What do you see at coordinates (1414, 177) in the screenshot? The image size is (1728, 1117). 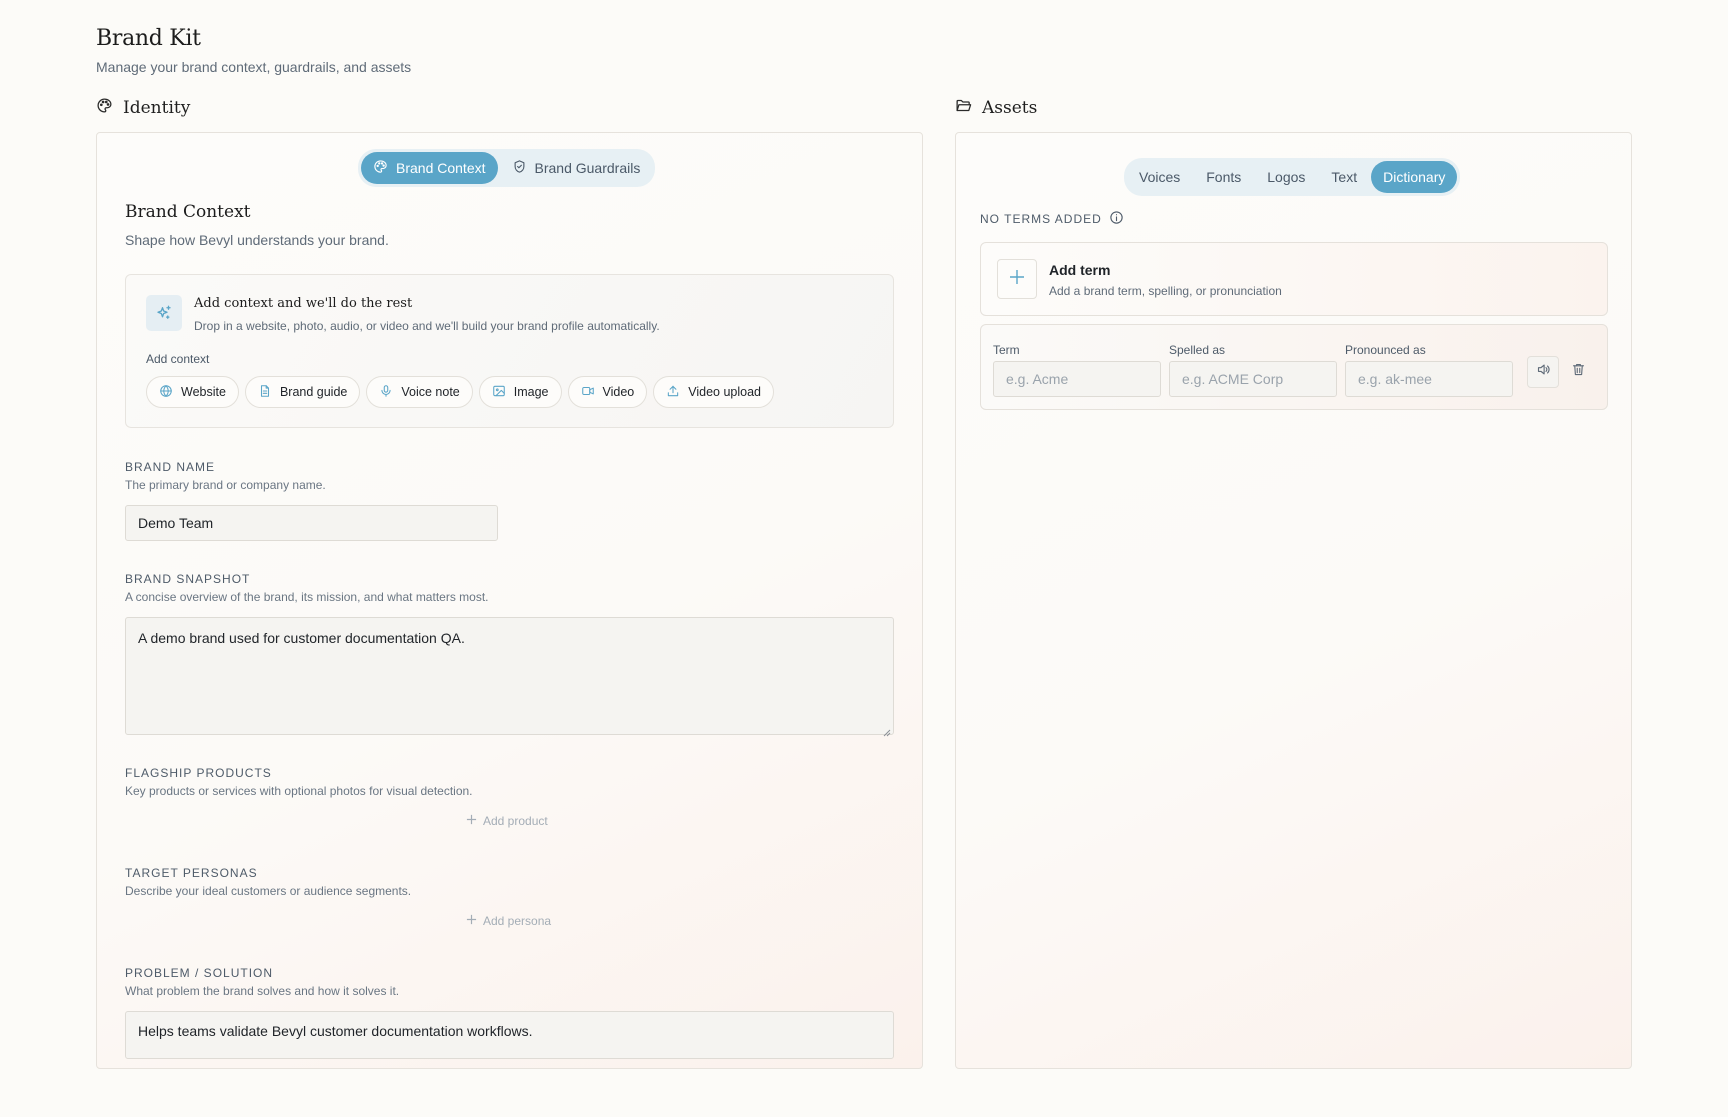 I see `tab-dictionary: Dictionary` at bounding box center [1414, 177].